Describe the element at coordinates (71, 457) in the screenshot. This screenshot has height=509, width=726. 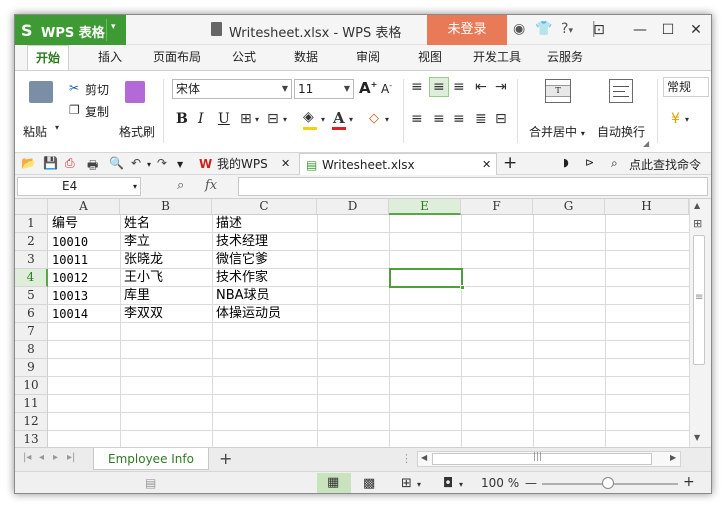
I see `last-sheet-icon: ▸|` at that location.